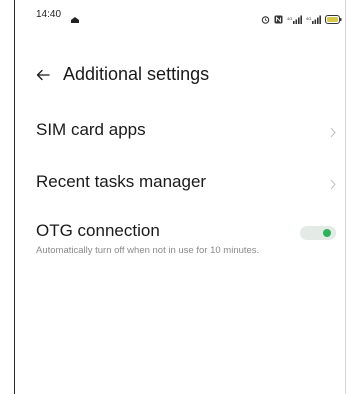 Image resolution: width=355 pixels, height=394 pixels. What do you see at coordinates (294, 17) in the screenshot?
I see `signal-icon: 4G` at bounding box center [294, 17].